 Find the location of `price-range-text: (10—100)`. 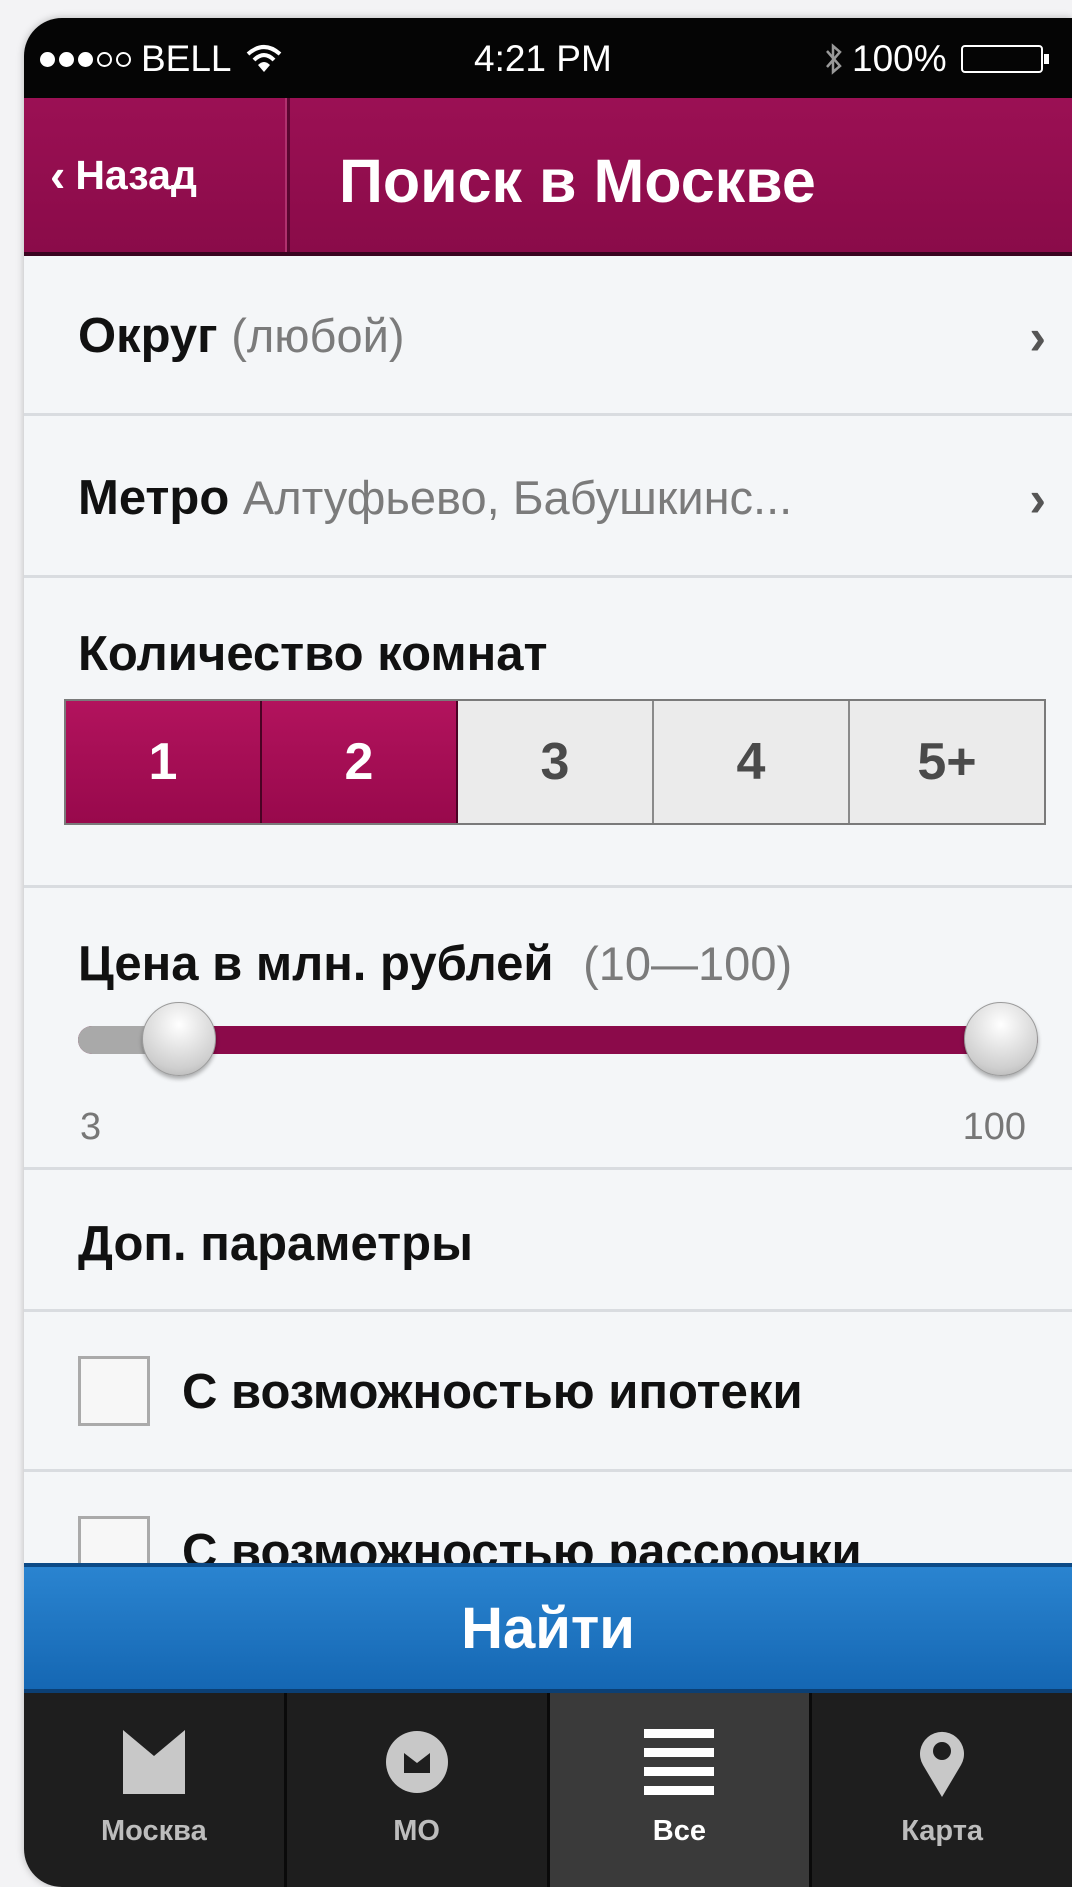

price-range-text: (10—100) is located at coordinates (688, 963).